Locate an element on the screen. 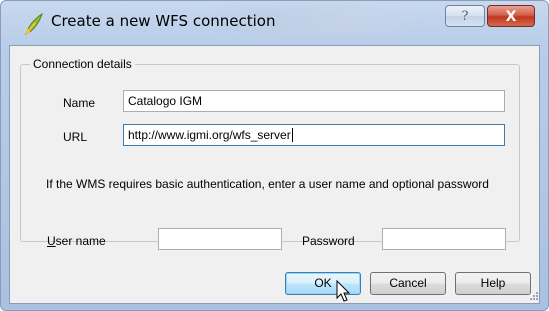  context-help-button: ? is located at coordinates (465, 16).